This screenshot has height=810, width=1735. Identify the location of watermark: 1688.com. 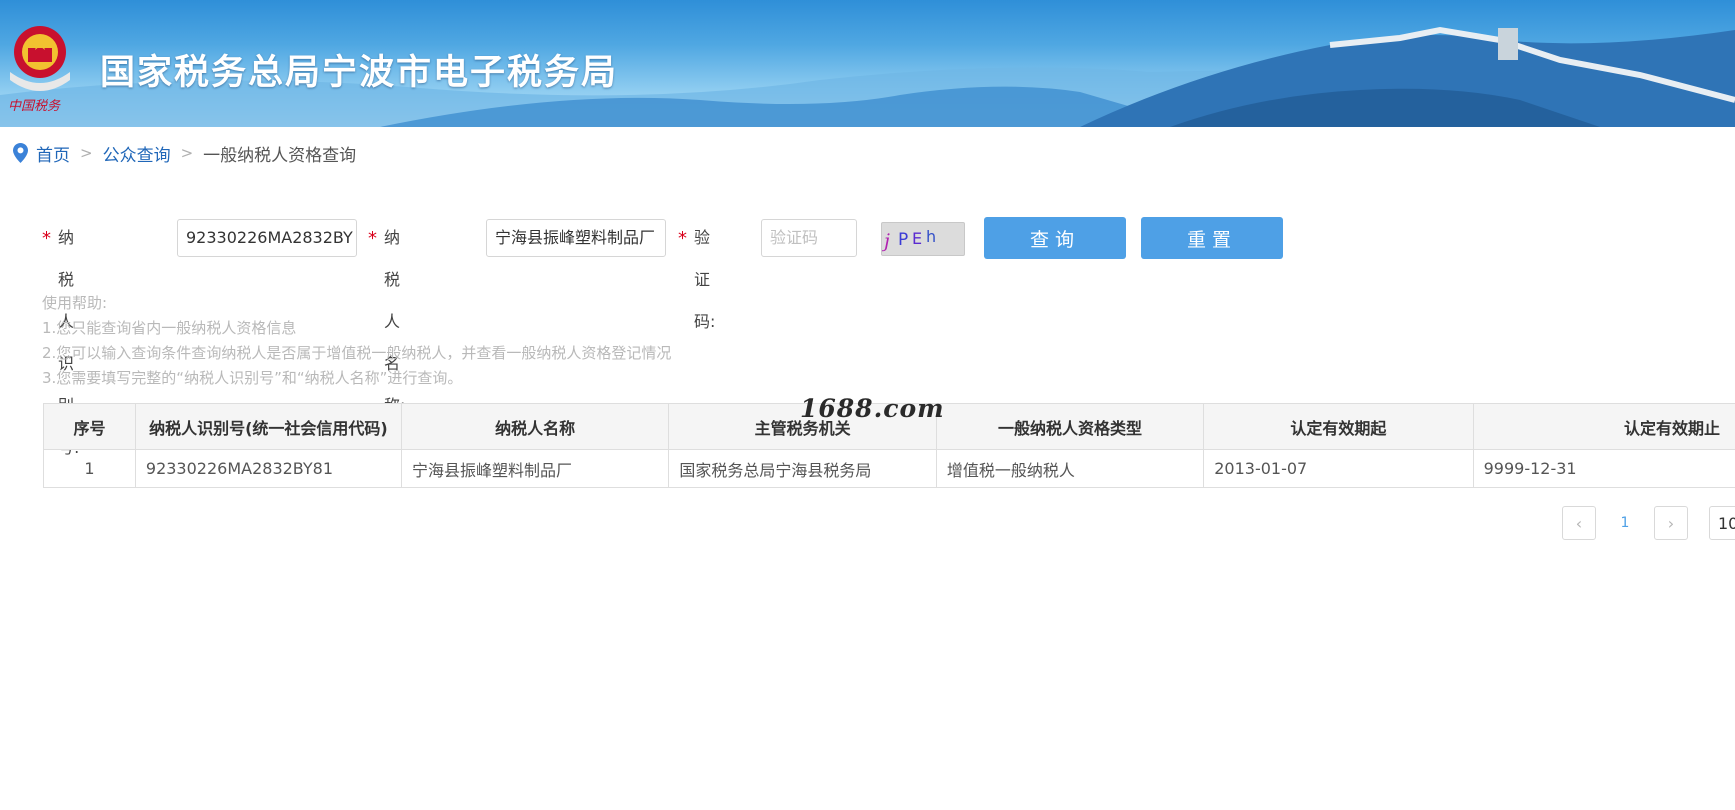
(872, 408).